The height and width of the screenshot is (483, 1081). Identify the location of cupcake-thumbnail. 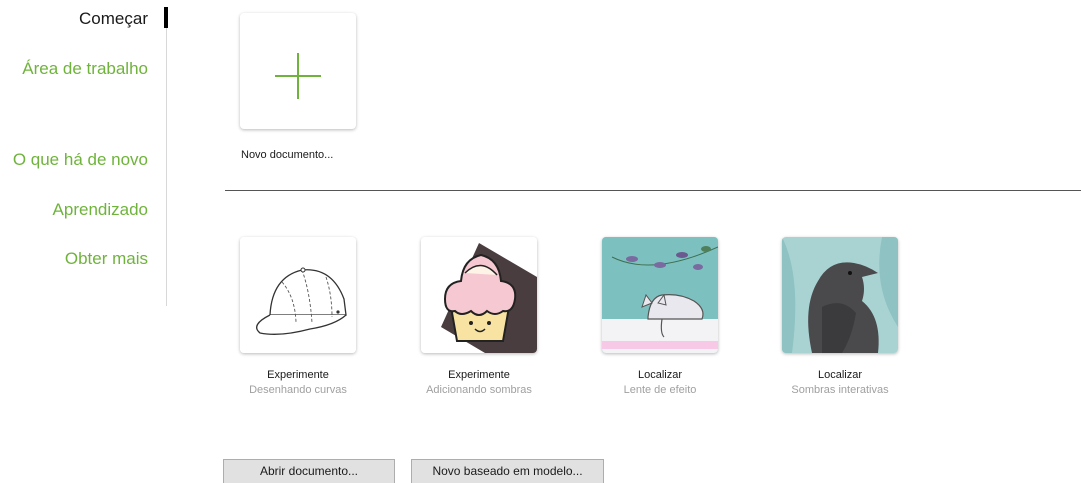
(479, 295).